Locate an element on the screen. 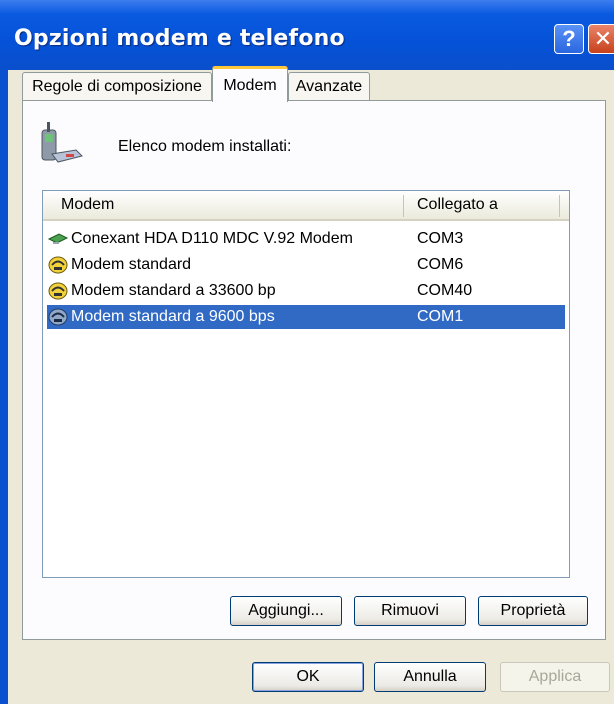 This screenshot has width=614, height=704. tab-modem: Modem is located at coordinates (250, 84).